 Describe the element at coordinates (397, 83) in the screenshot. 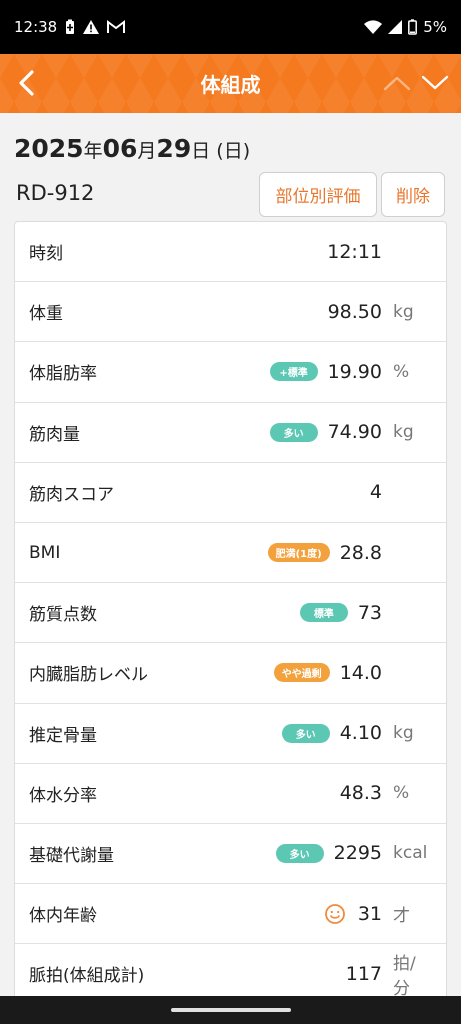

I see `up-chevron-icon` at that location.